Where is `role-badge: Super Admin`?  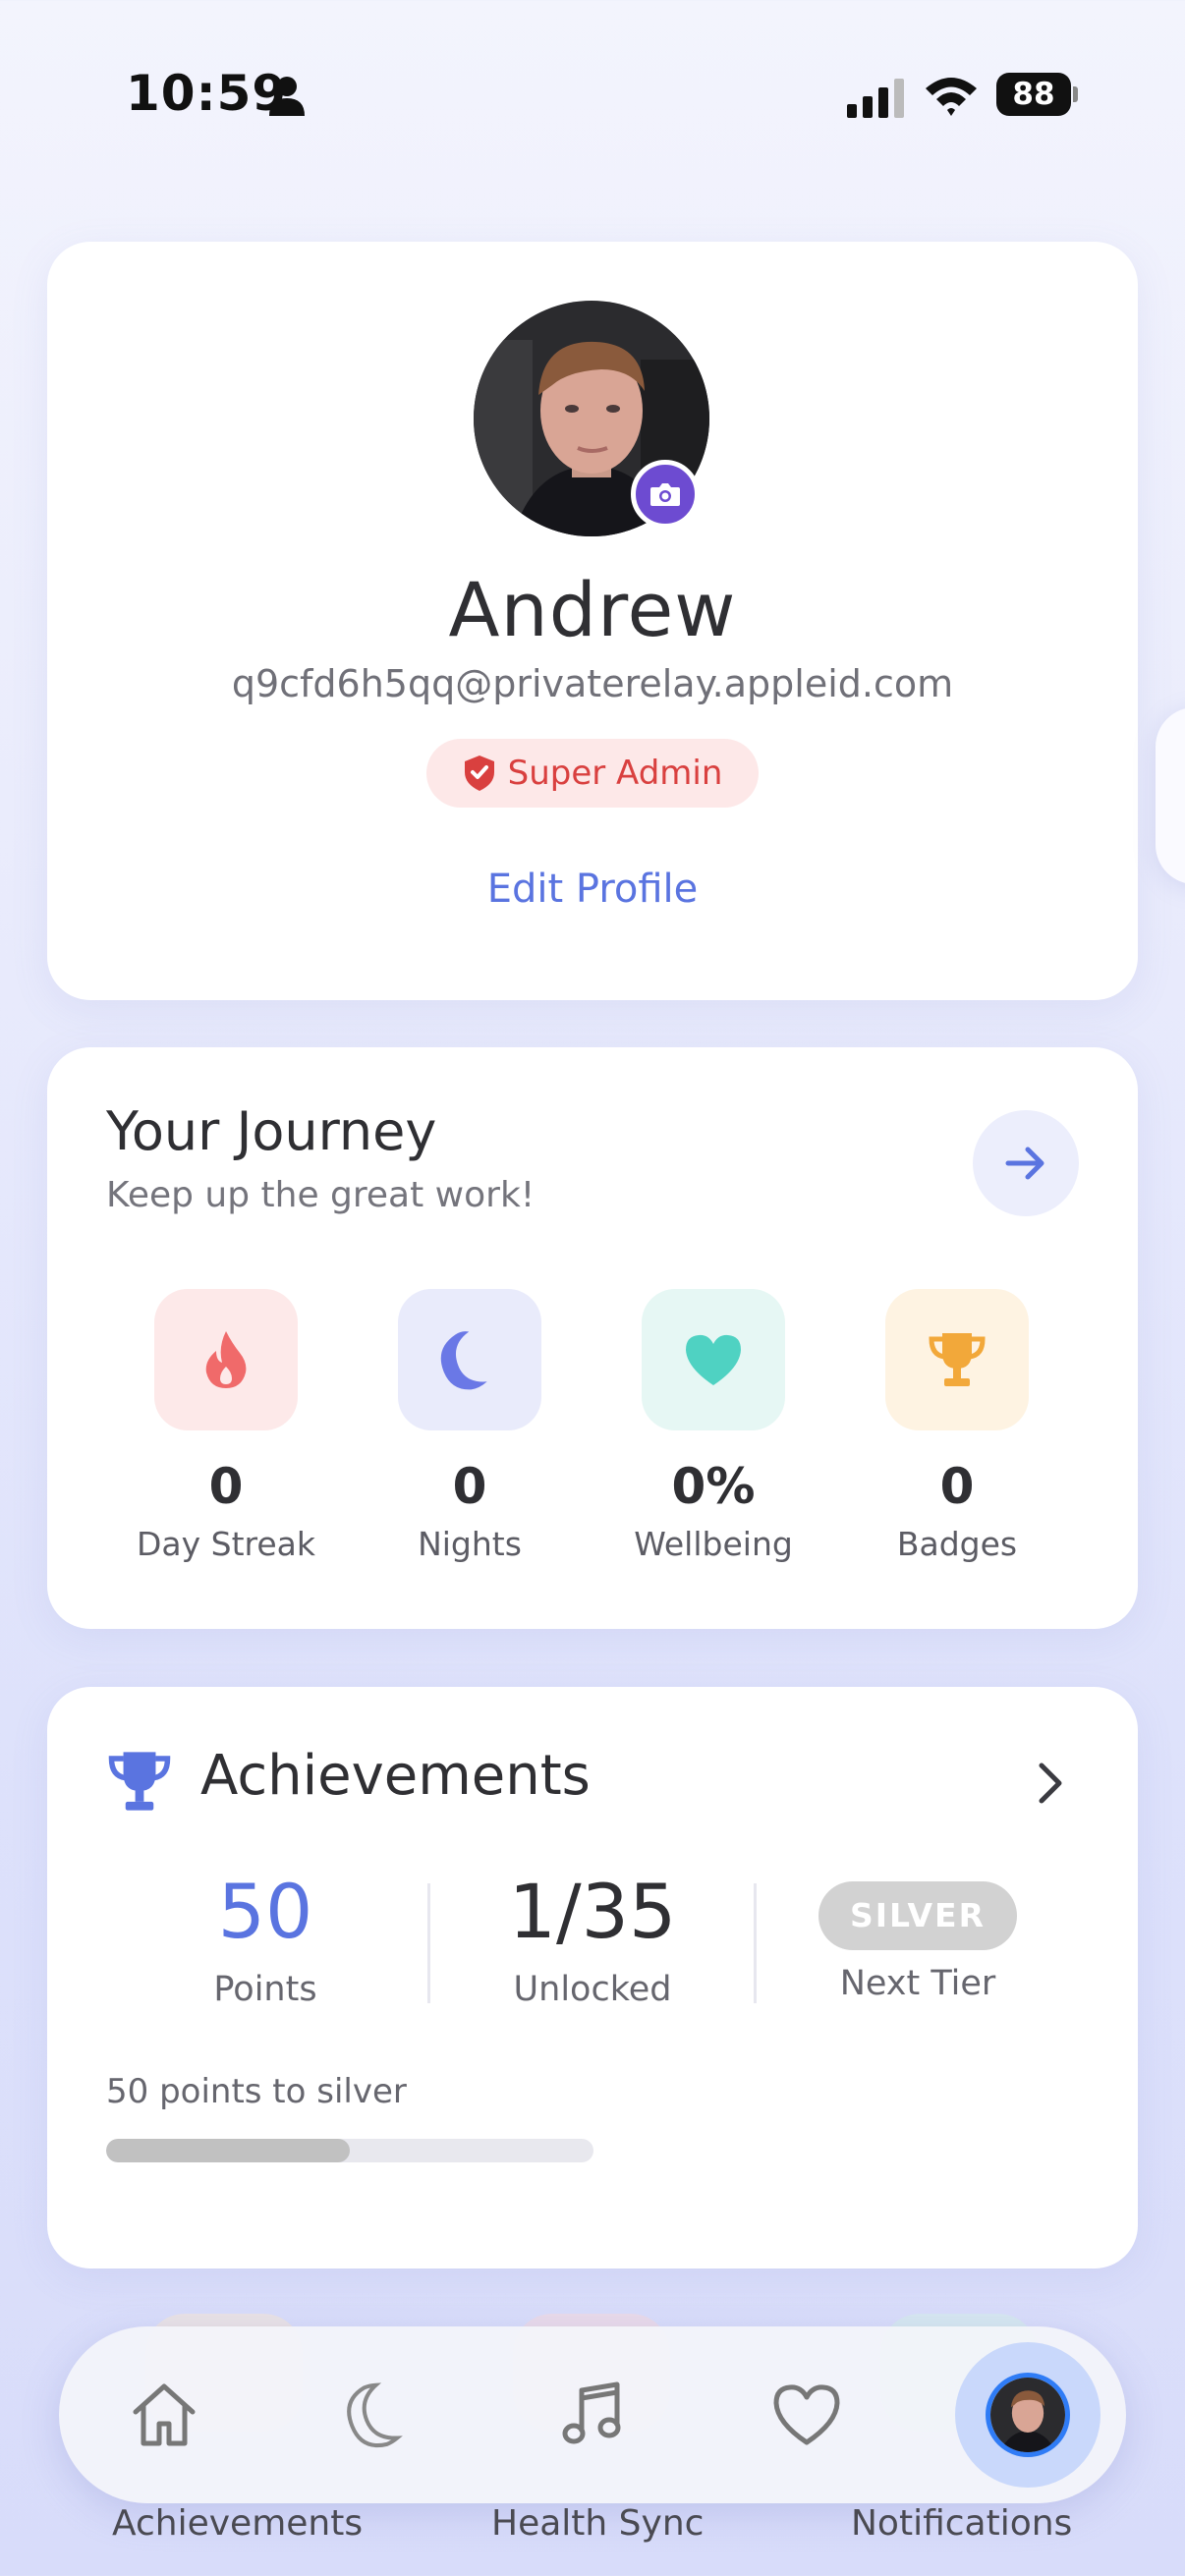 role-badge: Super Admin is located at coordinates (592, 773).